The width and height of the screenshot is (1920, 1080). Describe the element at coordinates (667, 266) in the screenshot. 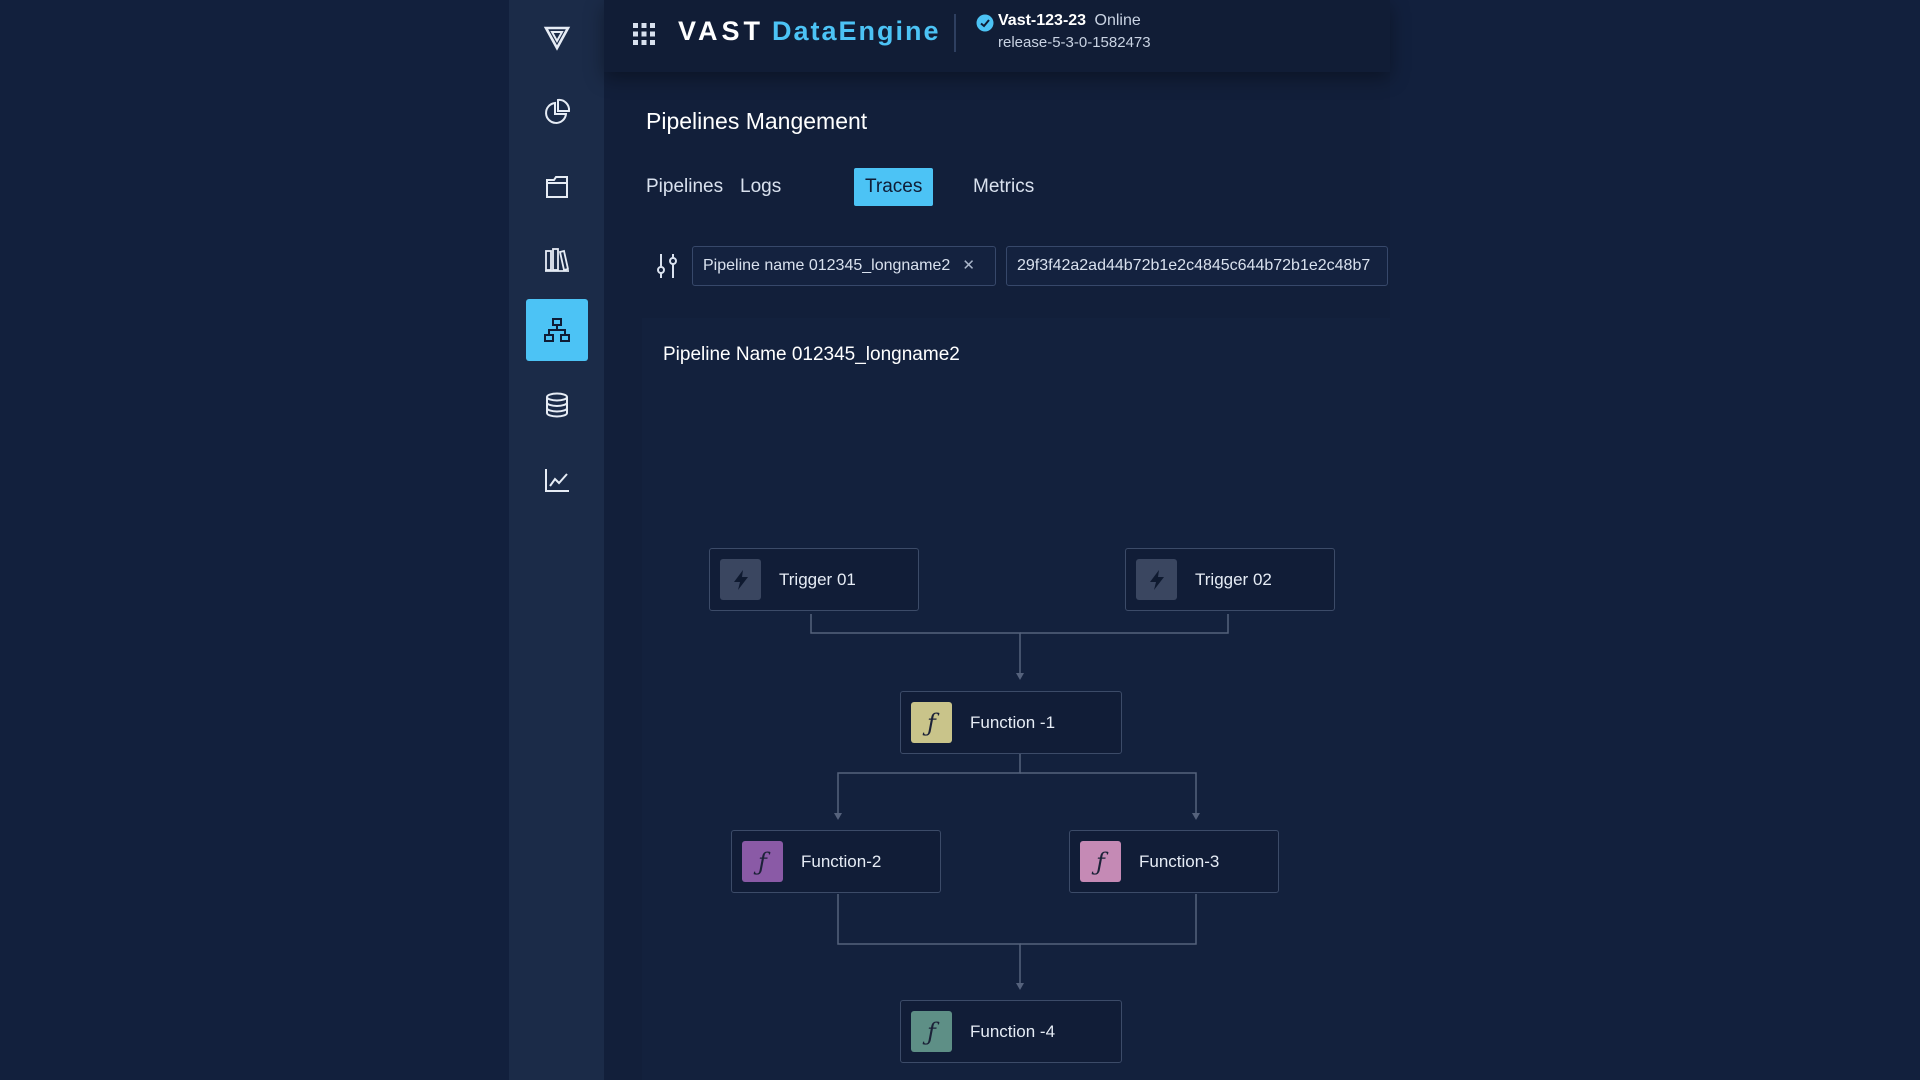

I see `filter-sliders-icon` at that location.